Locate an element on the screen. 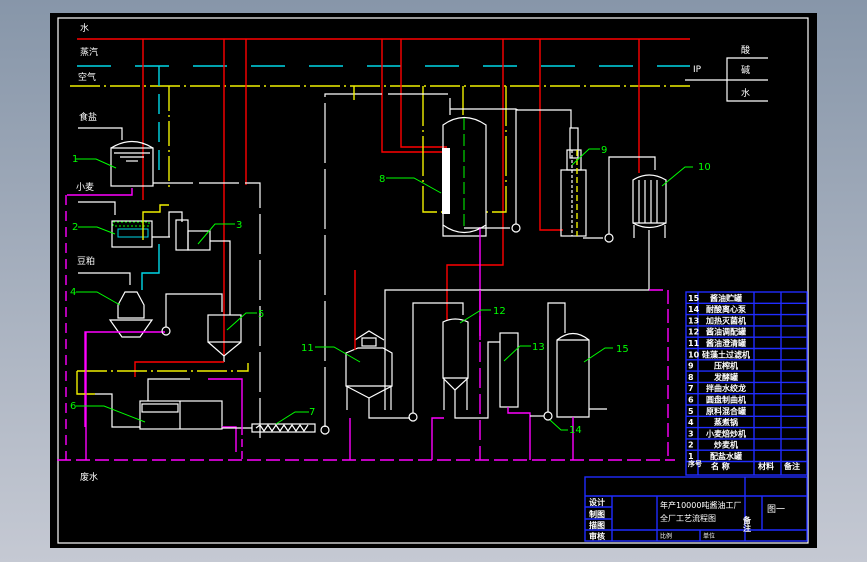 The width and height of the screenshot is (867, 562). table-row-name: 耐酸离心泵 is located at coordinates (726, 309).